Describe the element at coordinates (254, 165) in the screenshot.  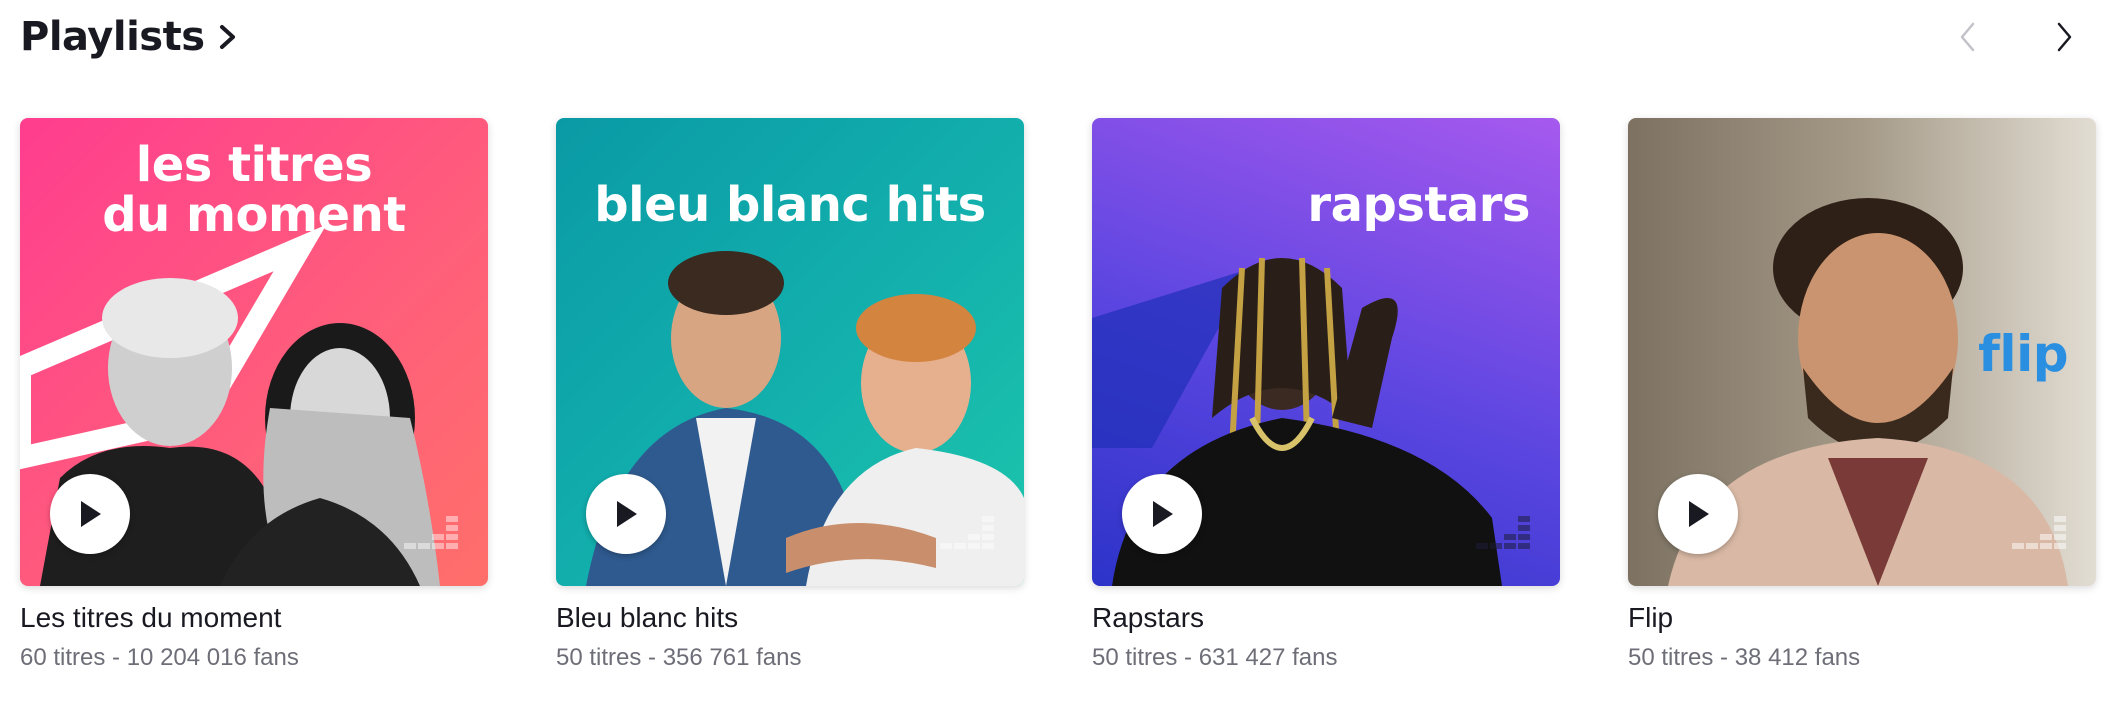
I see `cover-line: les titres` at that location.